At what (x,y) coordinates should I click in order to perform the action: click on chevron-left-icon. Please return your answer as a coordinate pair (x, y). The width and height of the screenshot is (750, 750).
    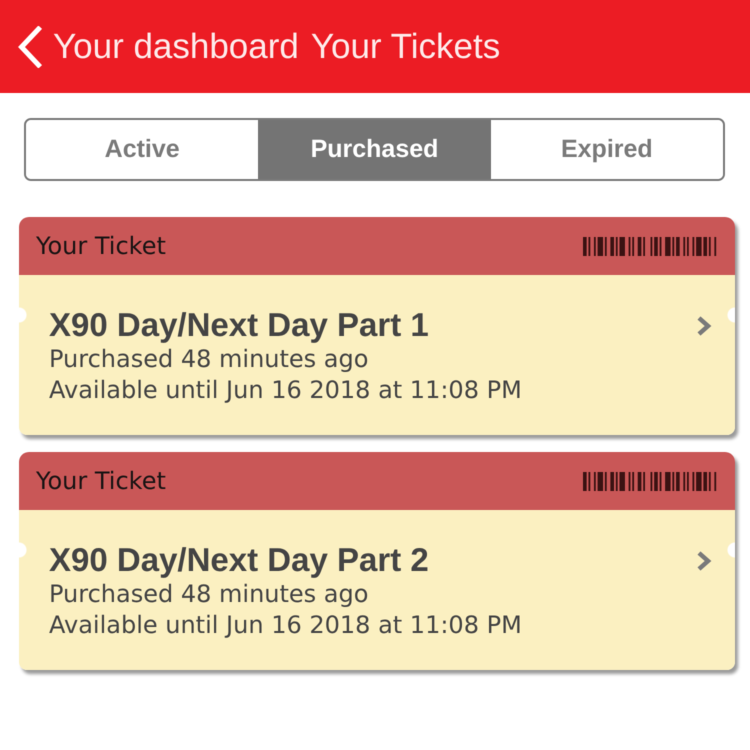
    Looking at the image, I should click on (29, 47).